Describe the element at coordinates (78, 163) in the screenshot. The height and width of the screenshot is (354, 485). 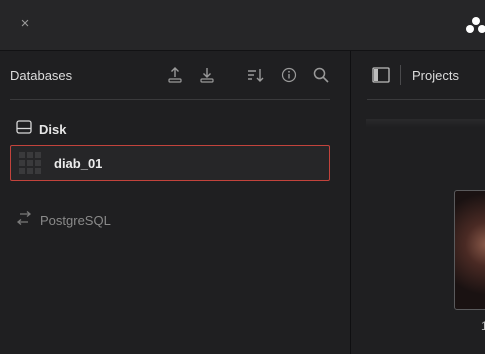
I see `database-name: diab_01` at that location.